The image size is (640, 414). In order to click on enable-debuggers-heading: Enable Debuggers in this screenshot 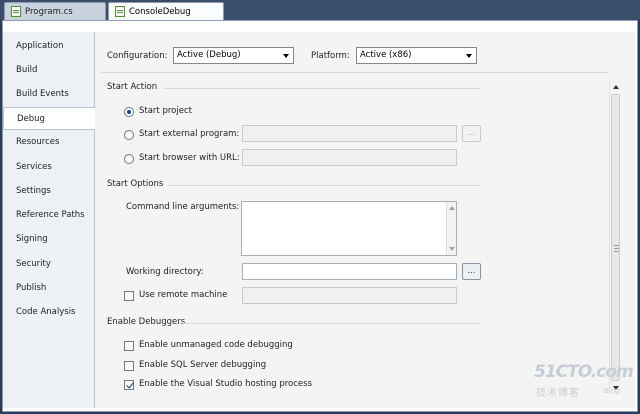, I will do `click(146, 322)`.